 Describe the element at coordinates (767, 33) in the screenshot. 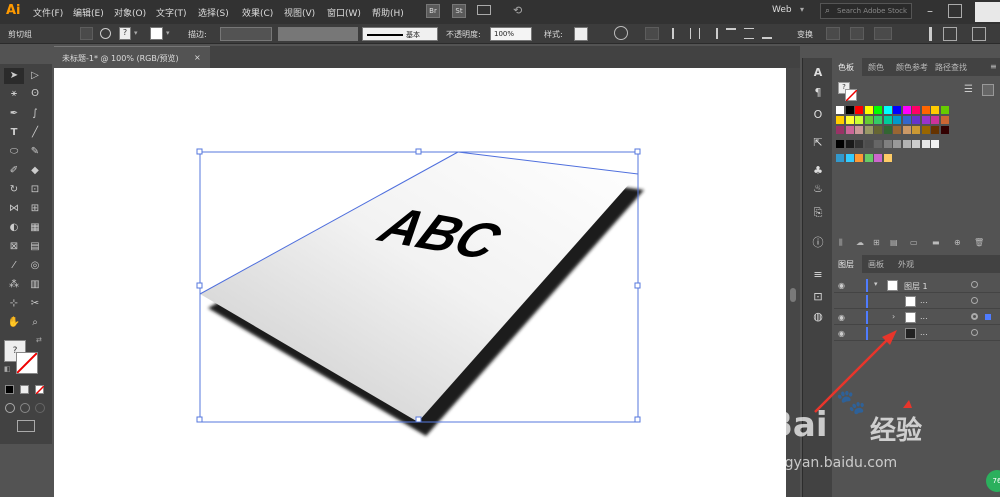

I see `align-bottom-icon` at that location.